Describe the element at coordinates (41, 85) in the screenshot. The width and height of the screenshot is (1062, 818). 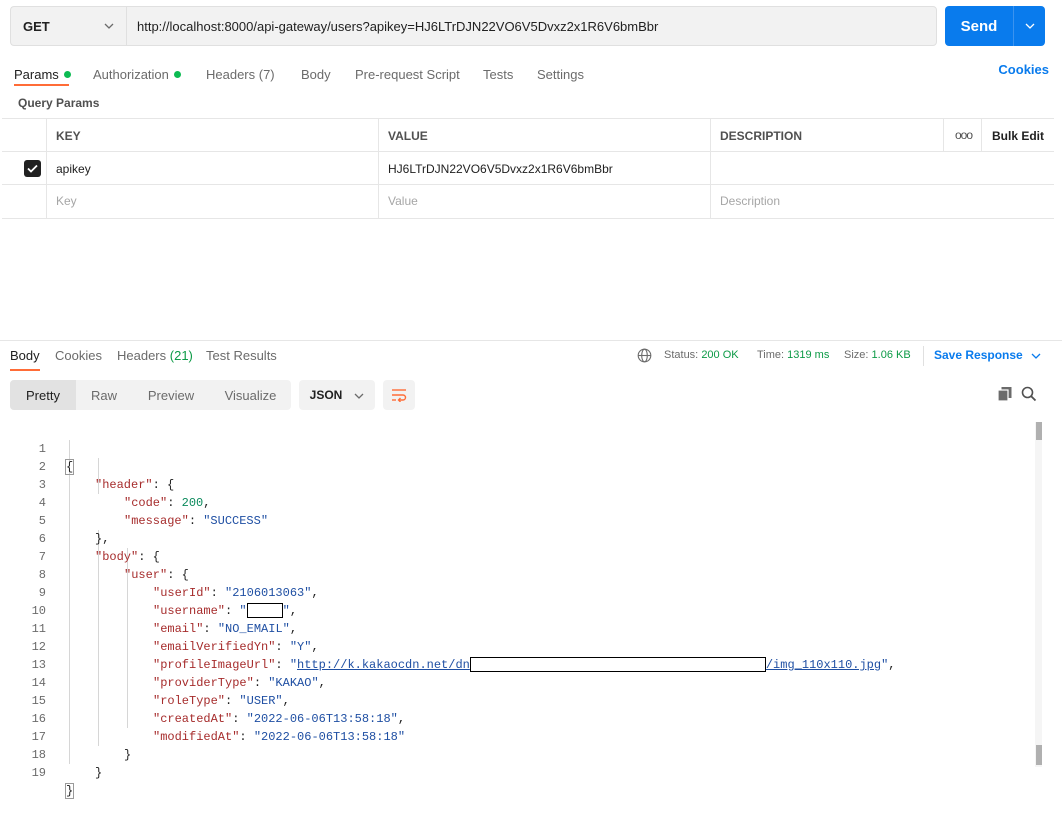
I see `active-tab-indicator` at that location.